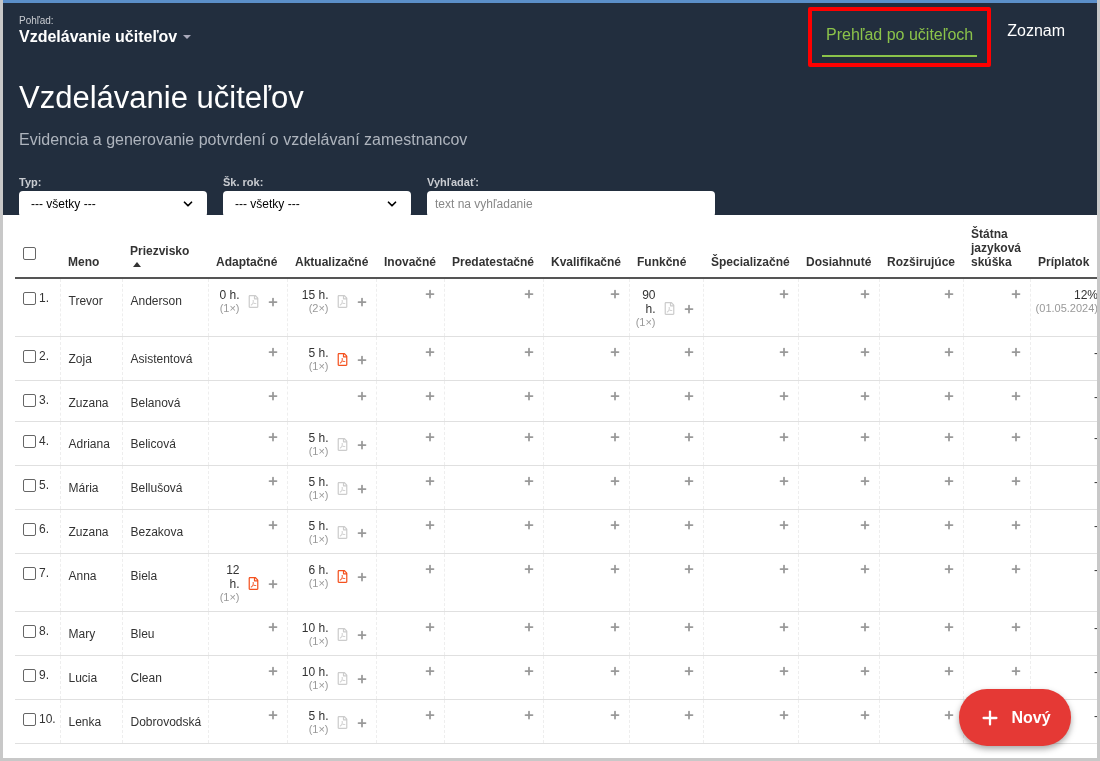  I want to click on column-header: Štátna jazyková skúška, so click(996, 248).